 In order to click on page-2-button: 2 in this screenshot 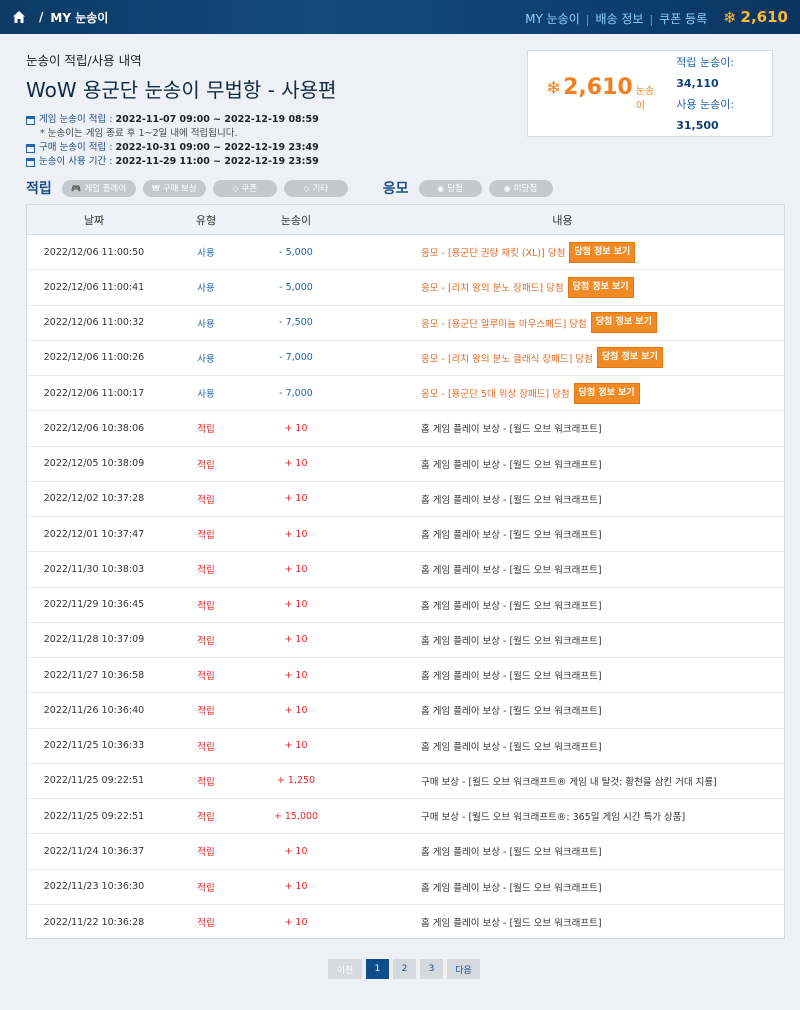, I will do `click(404, 969)`.